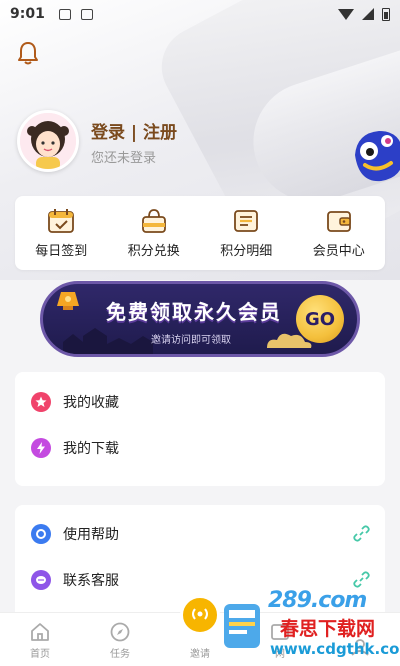  I want to click on avatar-girl-icon, so click(48, 141).